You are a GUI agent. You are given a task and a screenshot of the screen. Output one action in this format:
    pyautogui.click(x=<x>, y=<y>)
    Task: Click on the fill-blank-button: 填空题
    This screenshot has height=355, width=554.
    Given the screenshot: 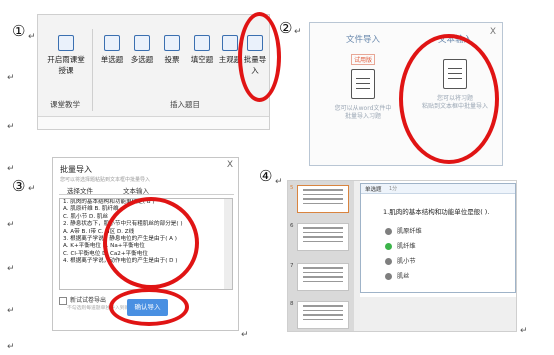 What is the action you would take?
    pyautogui.click(x=202, y=50)
    